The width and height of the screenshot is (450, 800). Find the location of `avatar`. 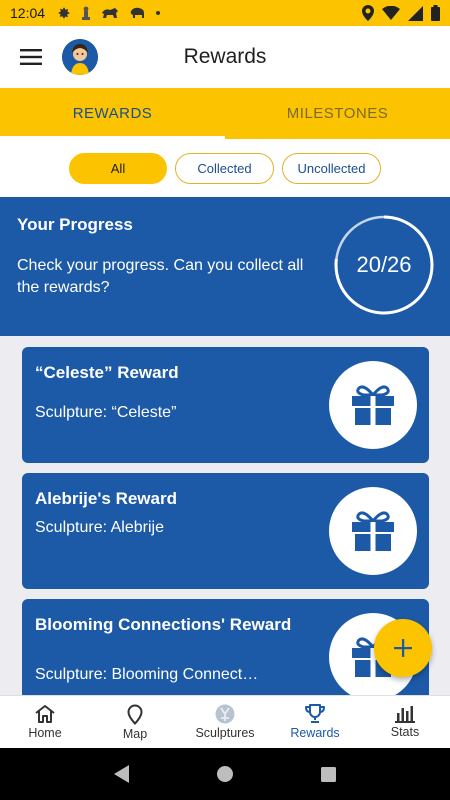

avatar is located at coordinates (80, 57).